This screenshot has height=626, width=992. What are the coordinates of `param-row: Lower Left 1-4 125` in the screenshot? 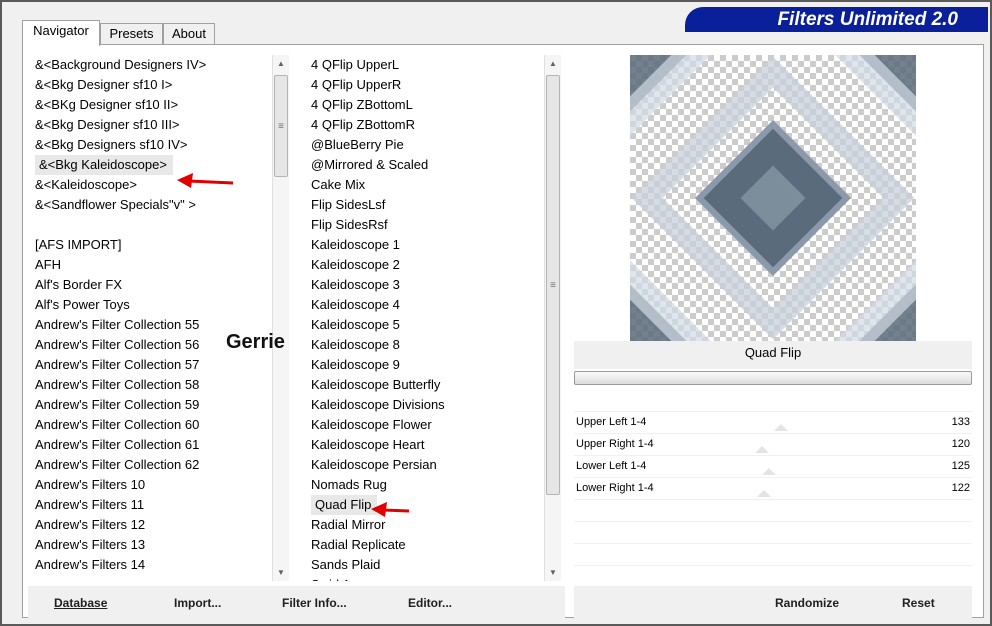 It's located at (773, 466).